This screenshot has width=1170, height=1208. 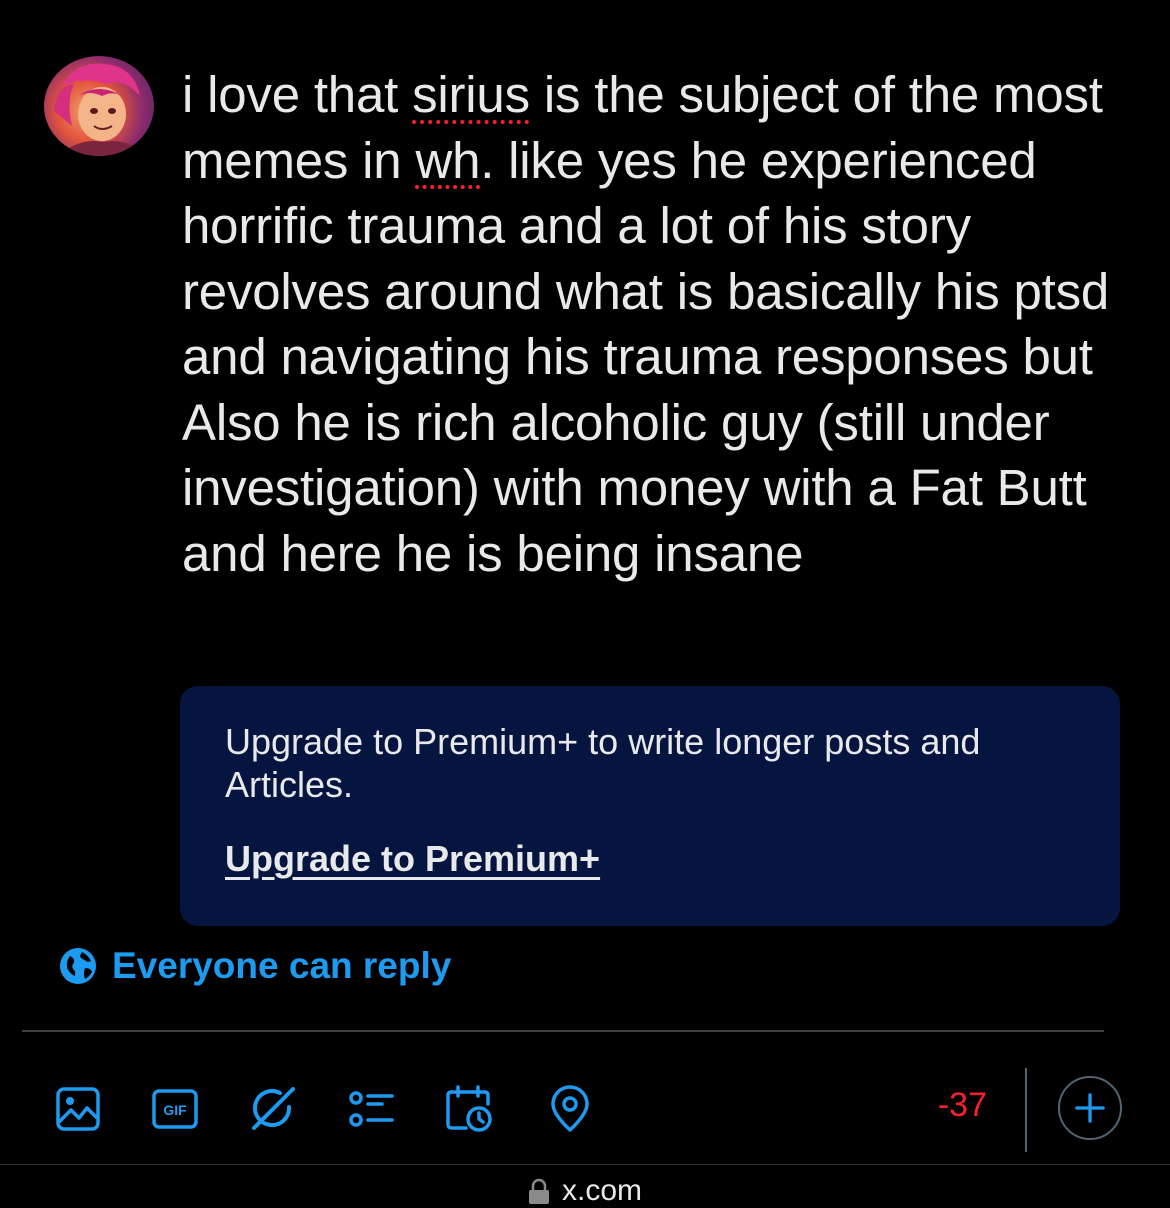 I want to click on misspelled-word: sirius, so click(x=471, y=94).